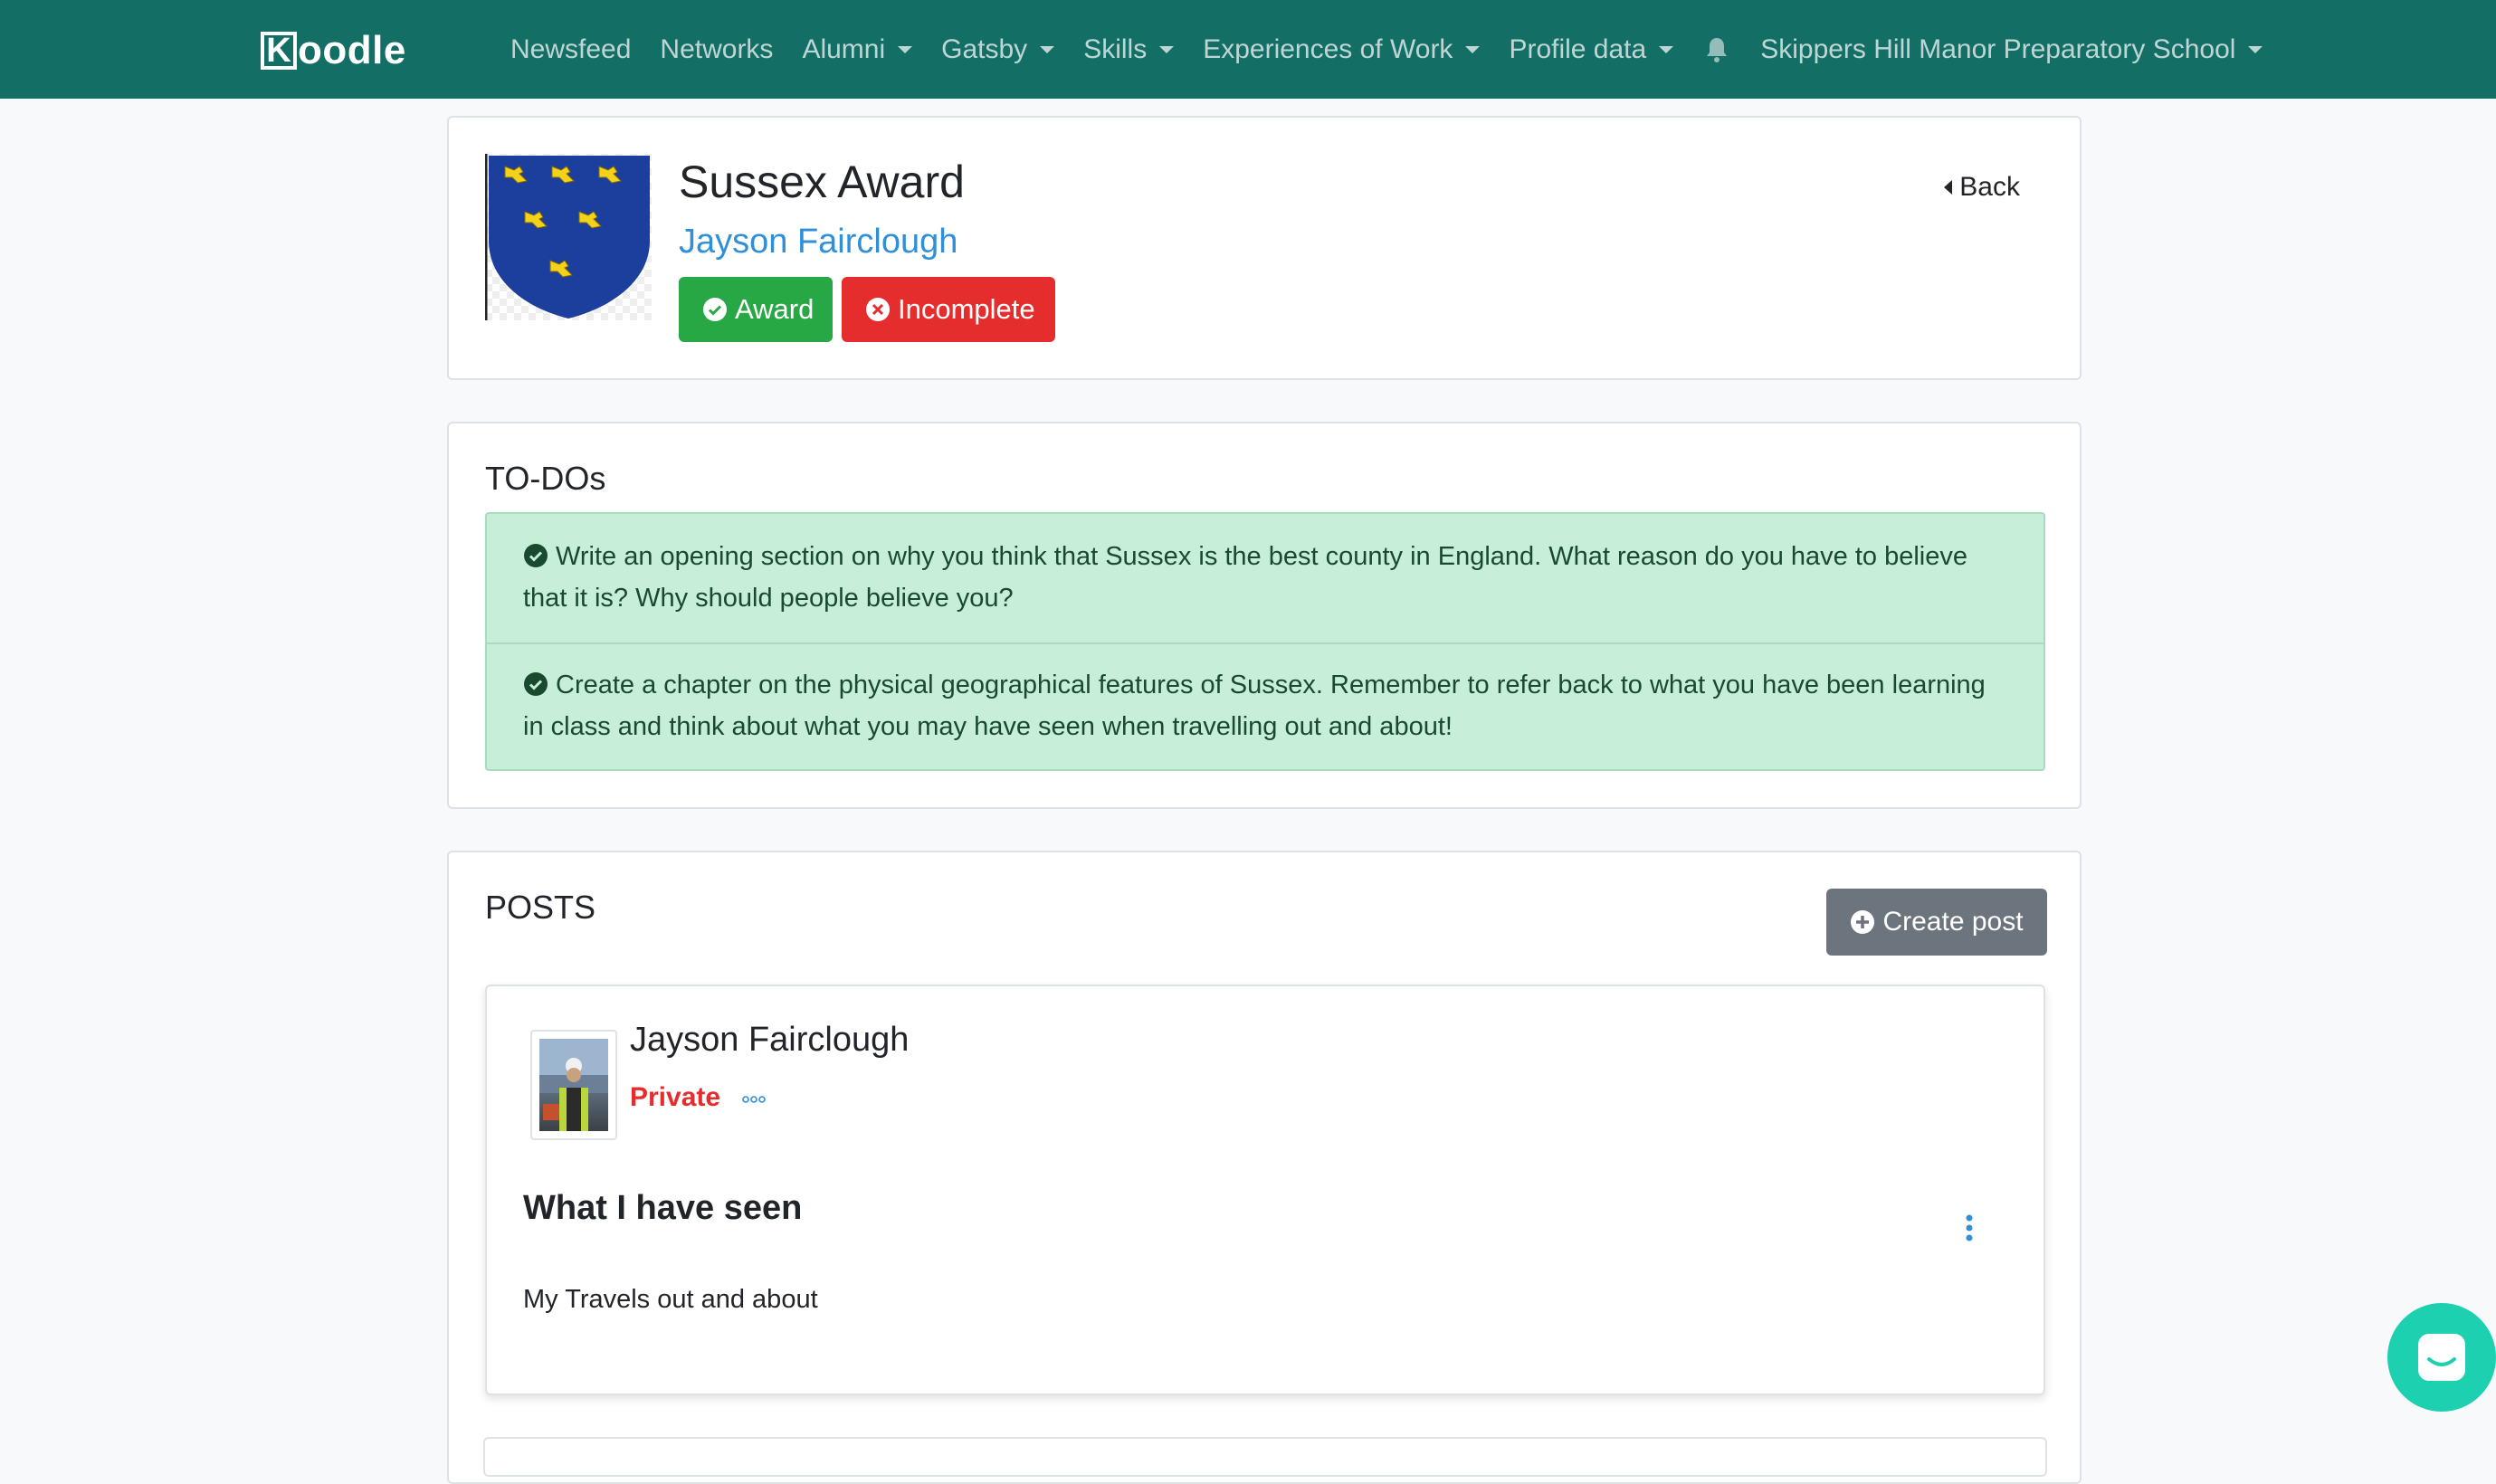  Describe the element at coordinates (878, 309) in the screenshot. I see `times-circle-icon` at that location.